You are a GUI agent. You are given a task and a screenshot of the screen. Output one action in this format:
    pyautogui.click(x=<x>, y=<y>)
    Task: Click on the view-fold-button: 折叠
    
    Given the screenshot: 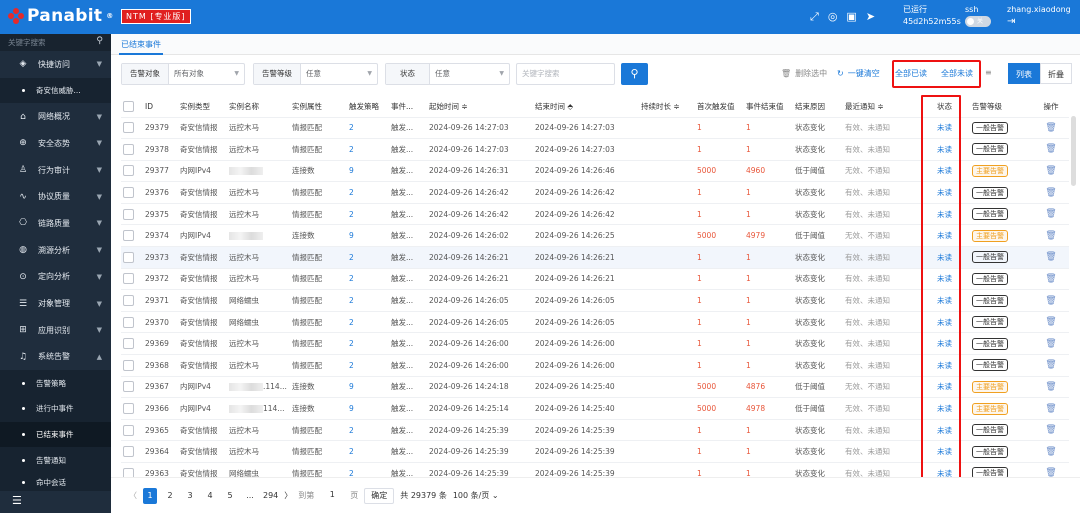 What is the action you would take?
    pyautogui.click(x=1056, y=73)
    